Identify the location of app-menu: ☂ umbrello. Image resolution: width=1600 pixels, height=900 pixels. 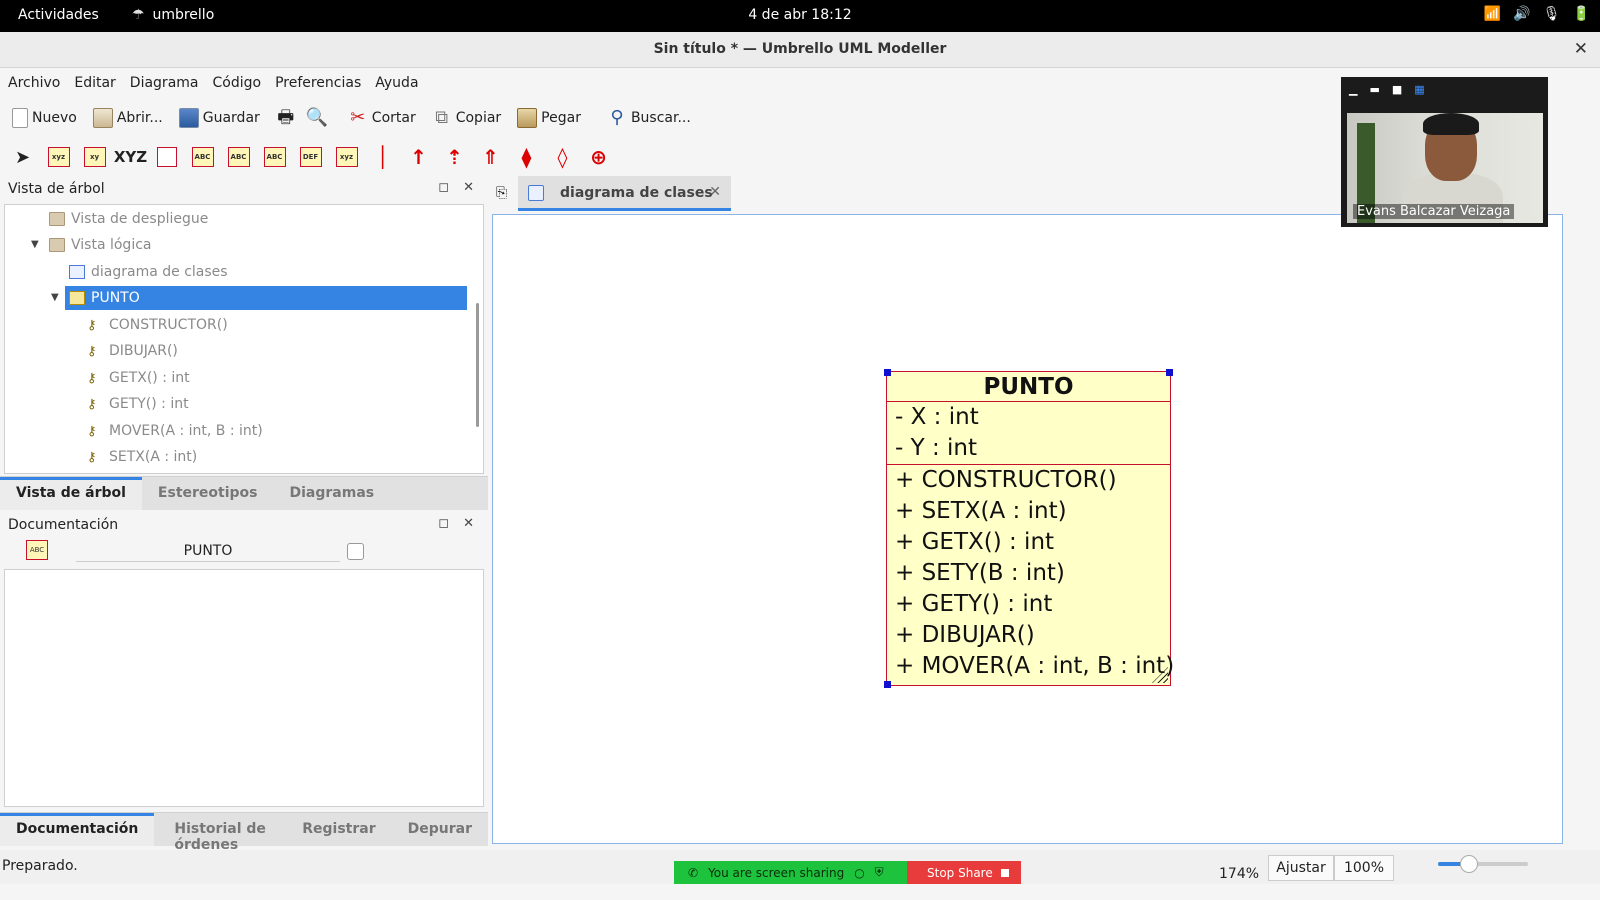
(173, 15).